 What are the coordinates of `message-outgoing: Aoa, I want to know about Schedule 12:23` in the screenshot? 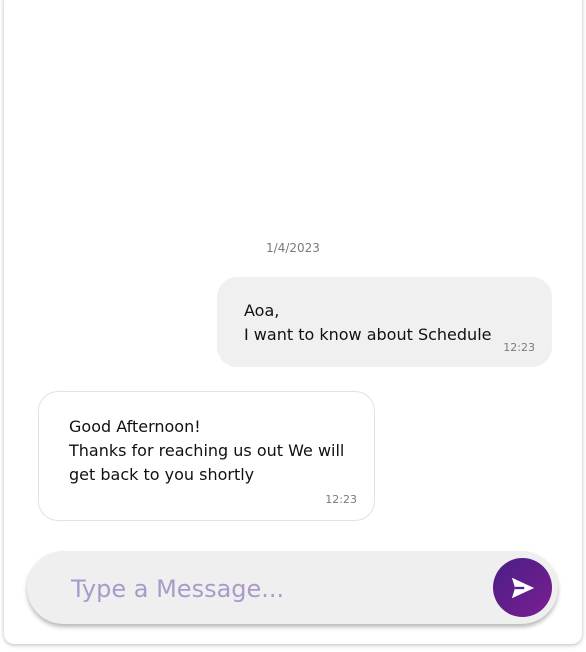 It's located at (384, 322).